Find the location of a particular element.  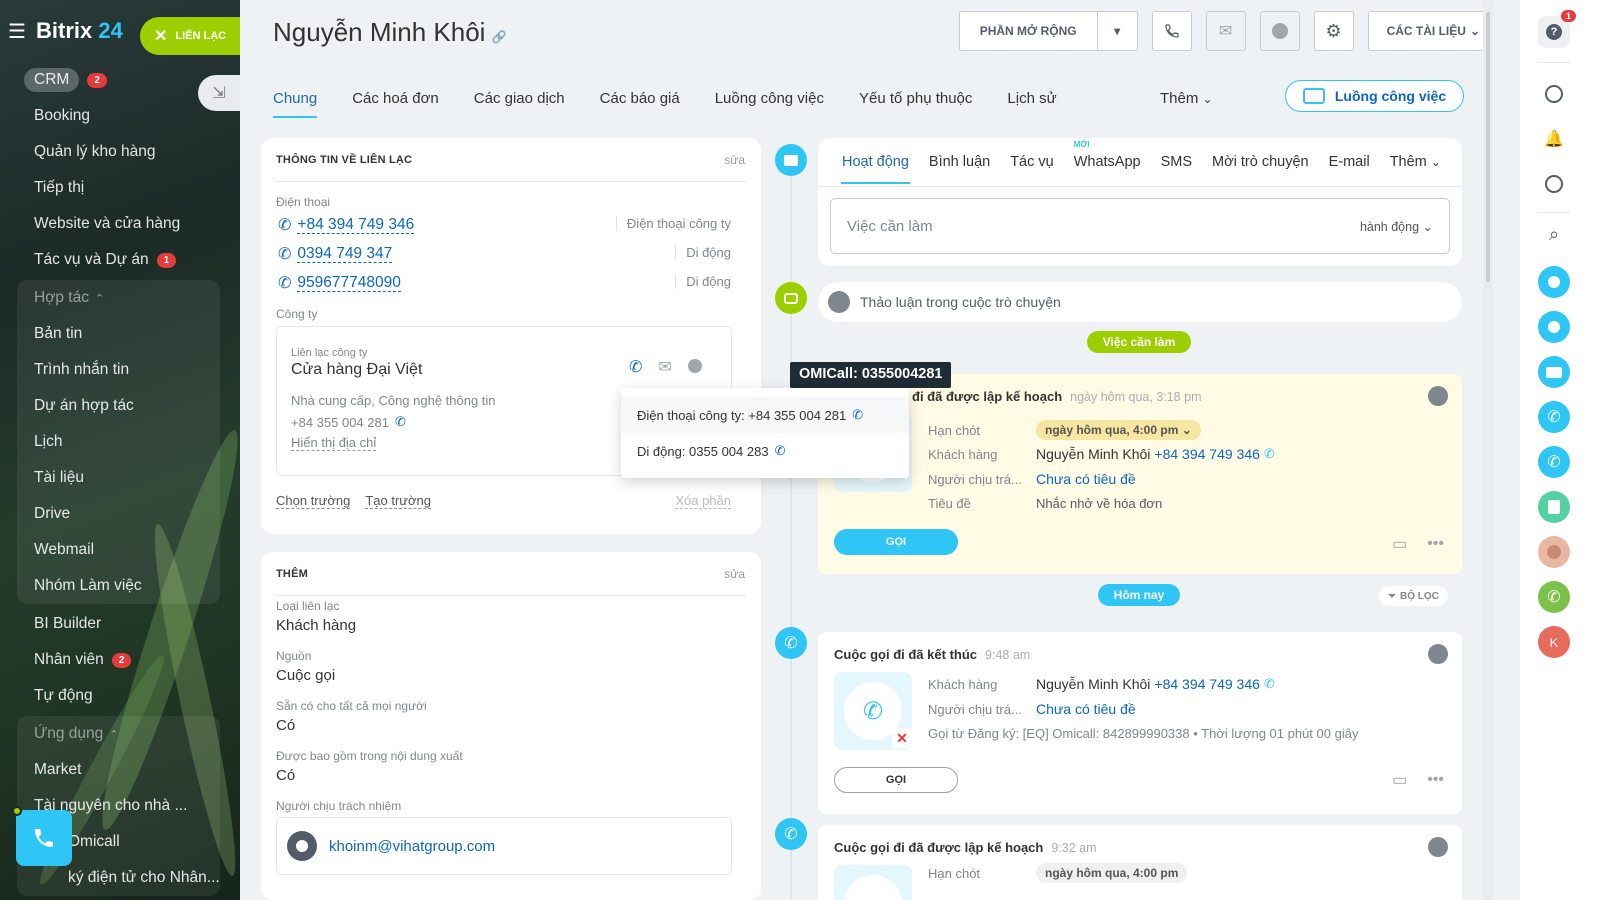

sidebar-group-header: Ứng dụng ⌃ is located at coordinates (118, 734).